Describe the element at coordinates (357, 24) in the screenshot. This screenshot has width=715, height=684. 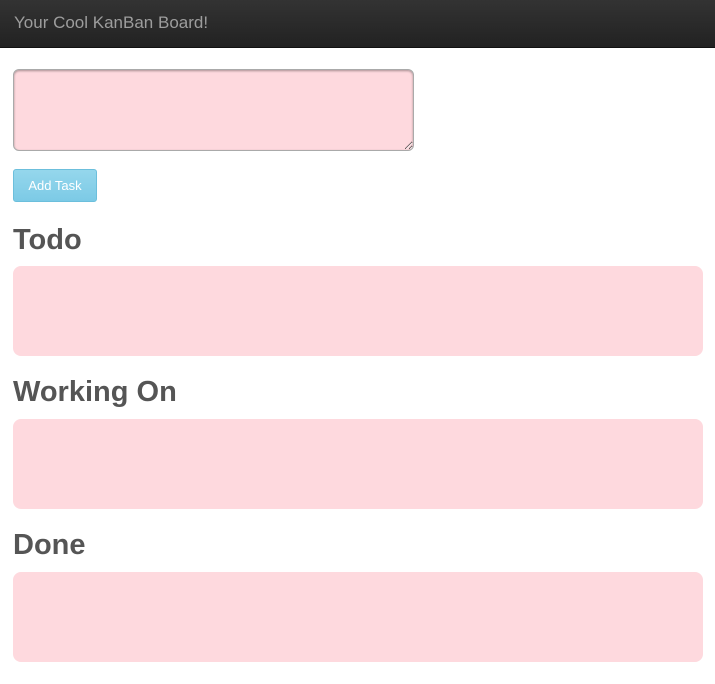
I see `navbar: Your Cool KanBan Board!` at that location.